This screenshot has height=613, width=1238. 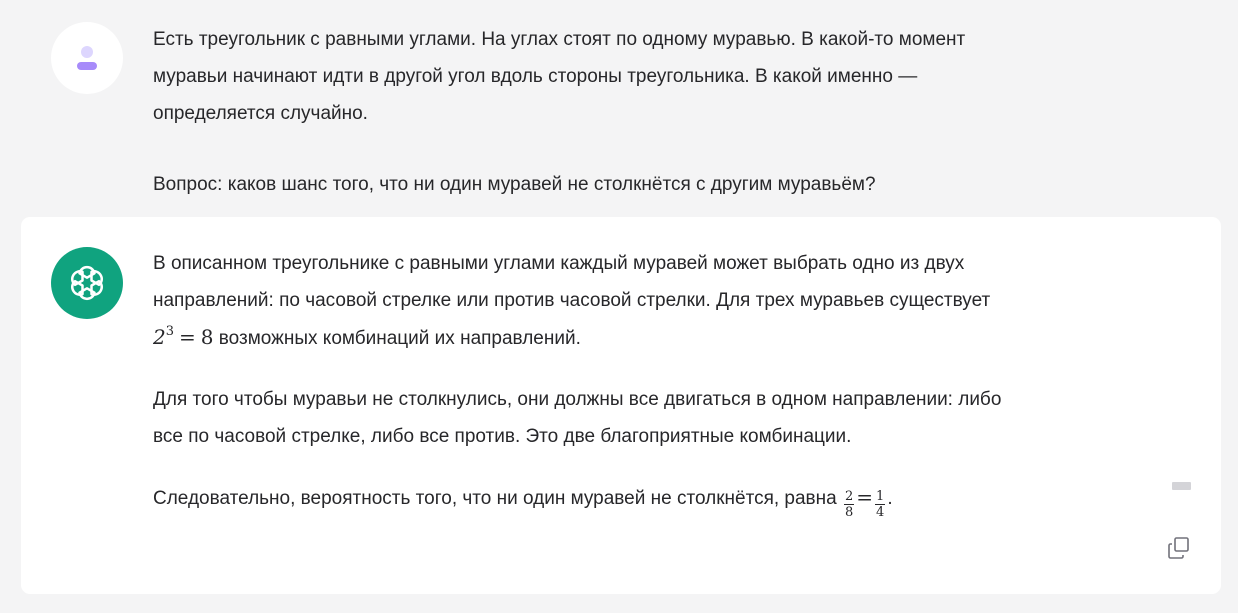 What do you see at coordinates (207, 337) in the screenshot?
I see `formula-result: 8` at bounding box center [207, 337].